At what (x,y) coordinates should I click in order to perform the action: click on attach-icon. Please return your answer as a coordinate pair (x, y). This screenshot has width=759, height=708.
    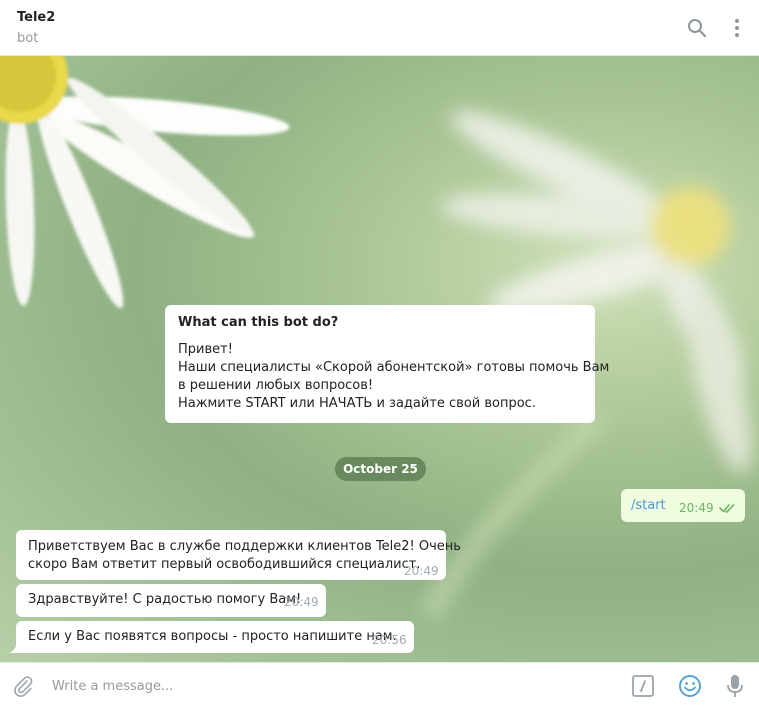
    Looking at the image, I should click on (23, 686).